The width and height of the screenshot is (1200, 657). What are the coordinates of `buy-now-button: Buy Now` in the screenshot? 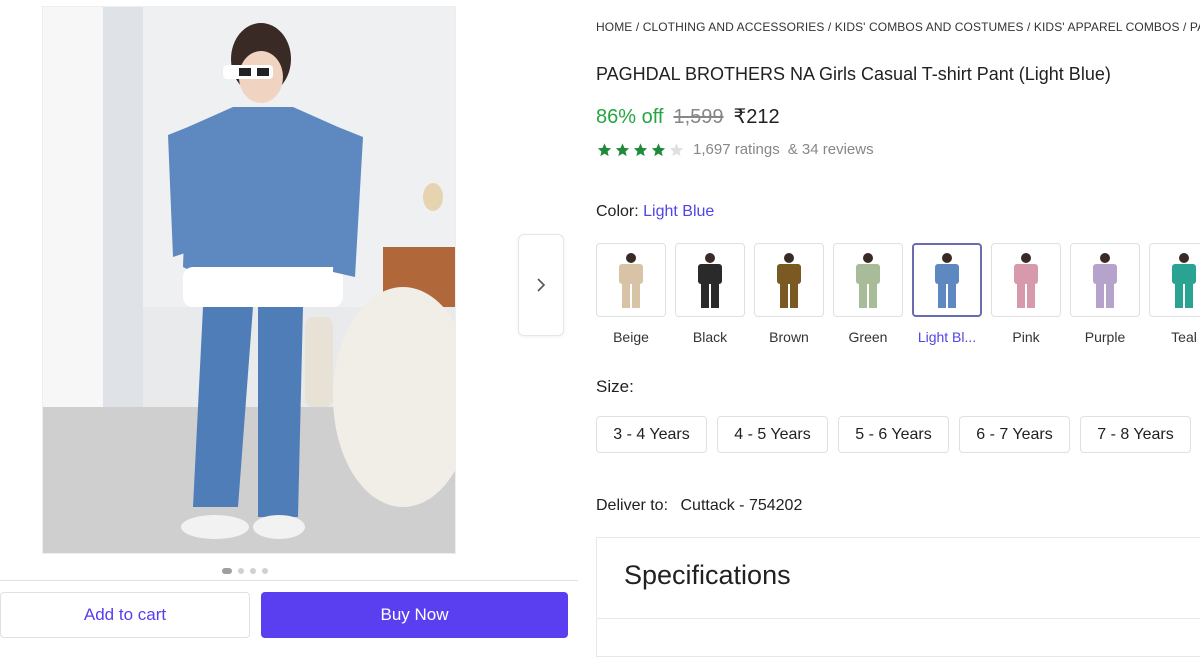 It's located at (414, 615).